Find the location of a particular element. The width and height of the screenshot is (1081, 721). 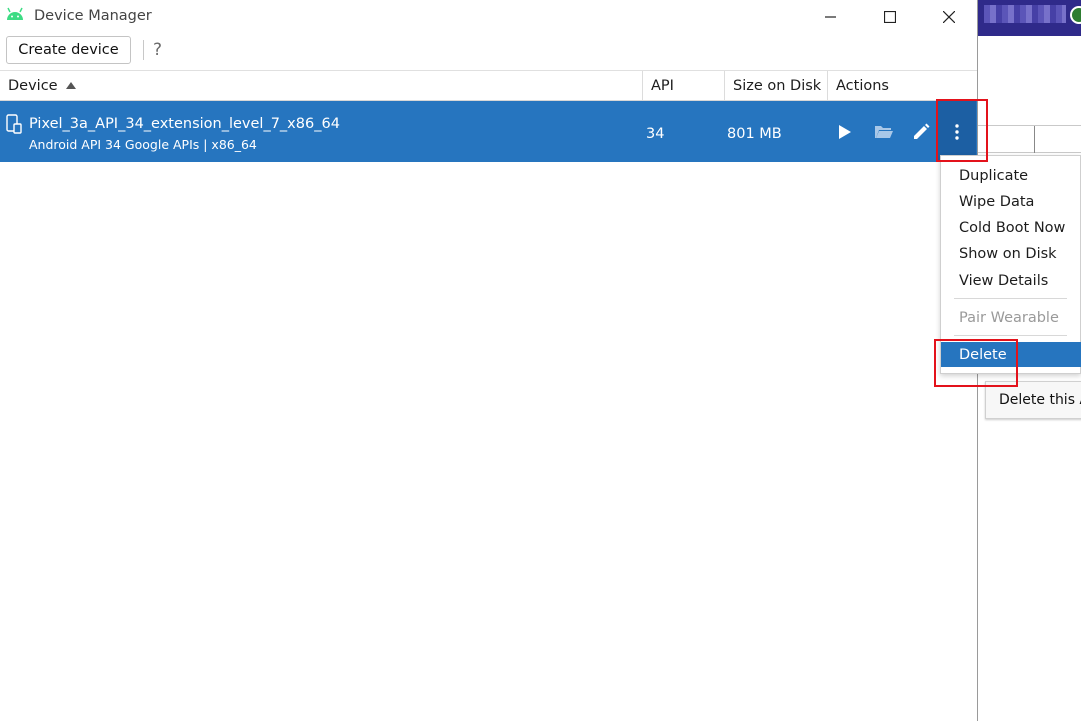

window-title: Device Manager is located at coordinates (93, 16).